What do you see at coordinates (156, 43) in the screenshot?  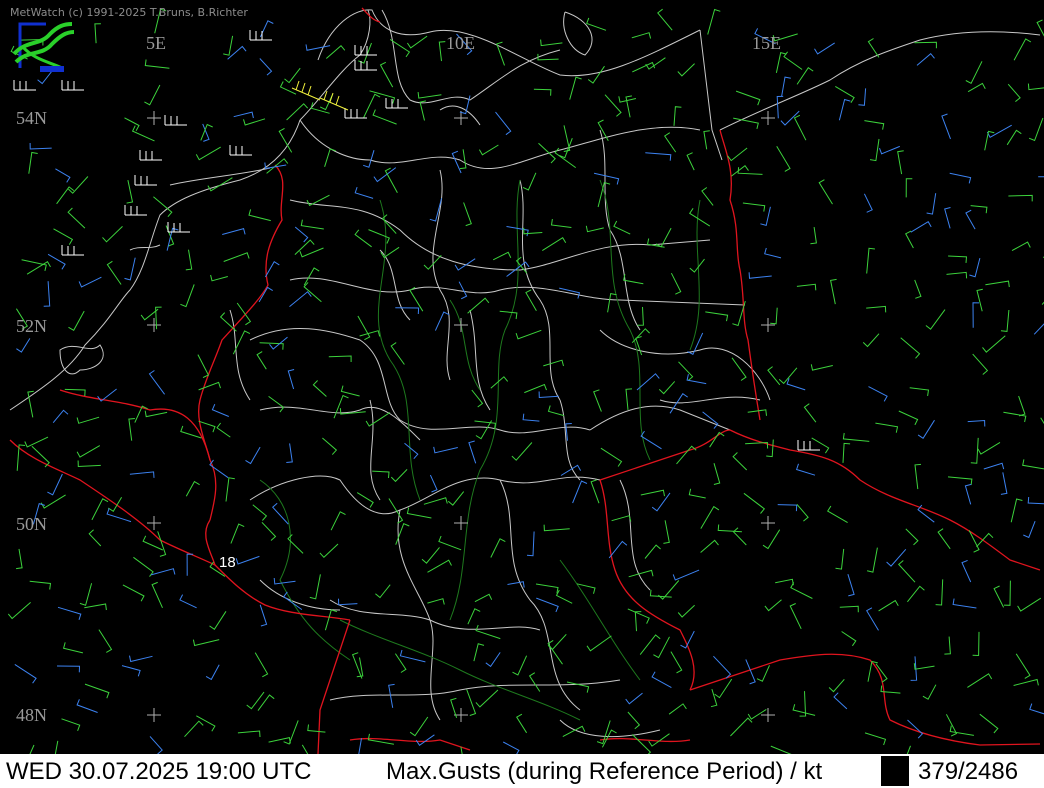 I see `lon-label-5e: 5E` at bounding box center [156, 43].